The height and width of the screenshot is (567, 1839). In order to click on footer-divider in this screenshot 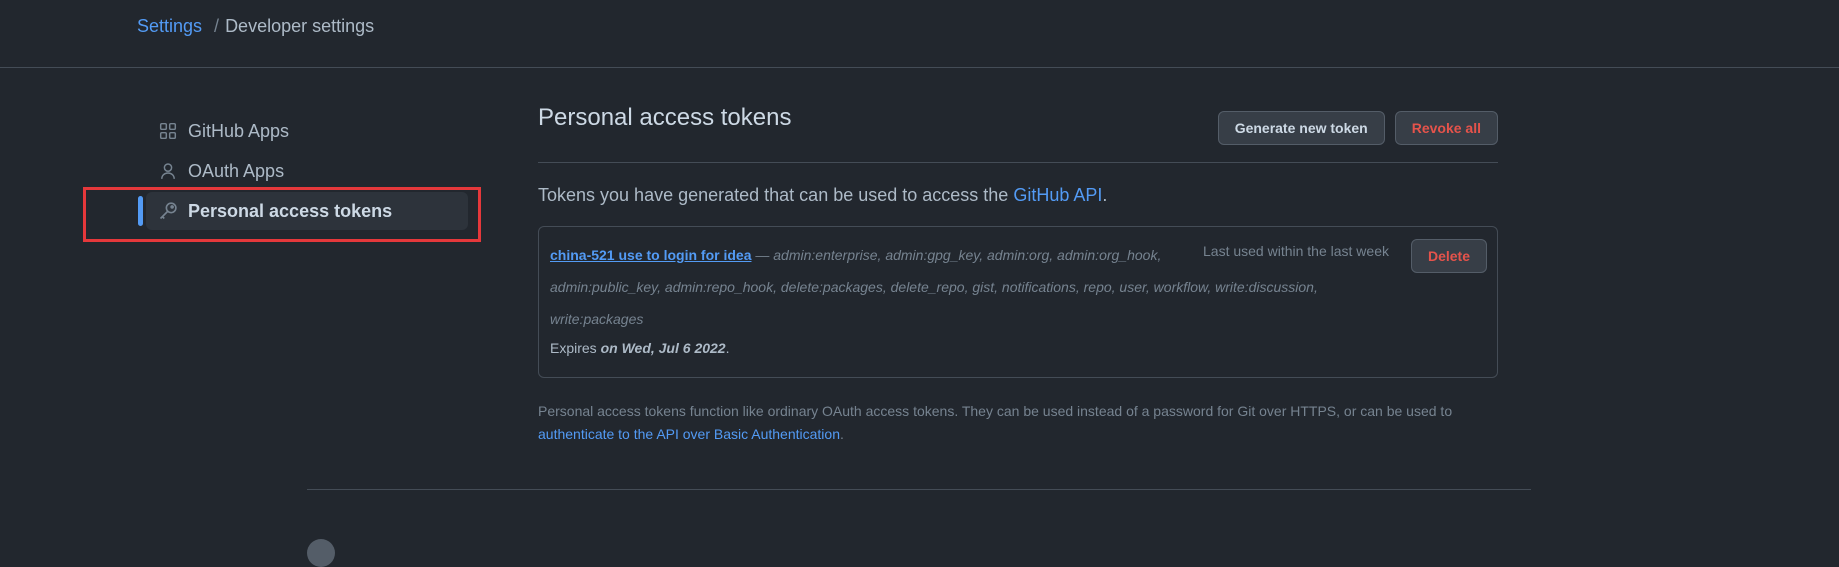, I will do `click(919, 489)`.